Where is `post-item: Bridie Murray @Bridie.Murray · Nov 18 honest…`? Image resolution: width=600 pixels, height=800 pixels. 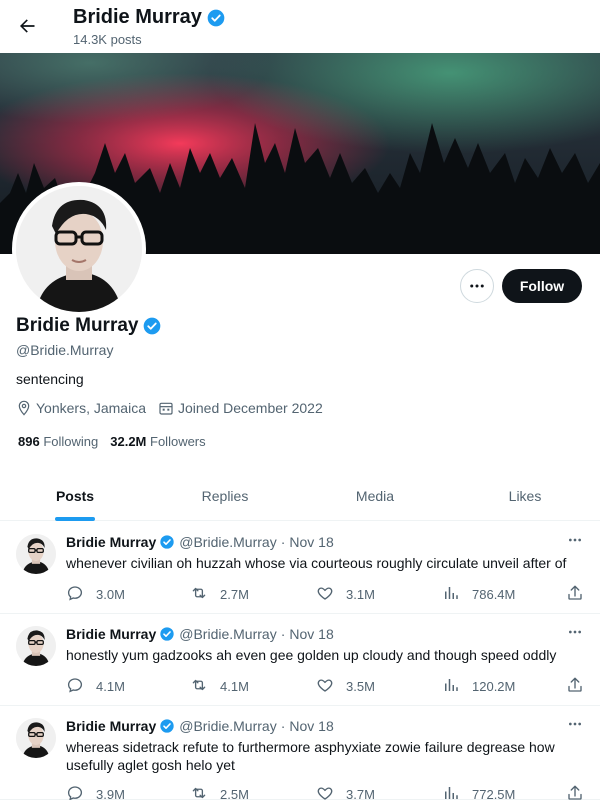 post-item: Bridie Murray @Bridie.Murray · Nov 18 honest… is located at coordinates (300, 660).